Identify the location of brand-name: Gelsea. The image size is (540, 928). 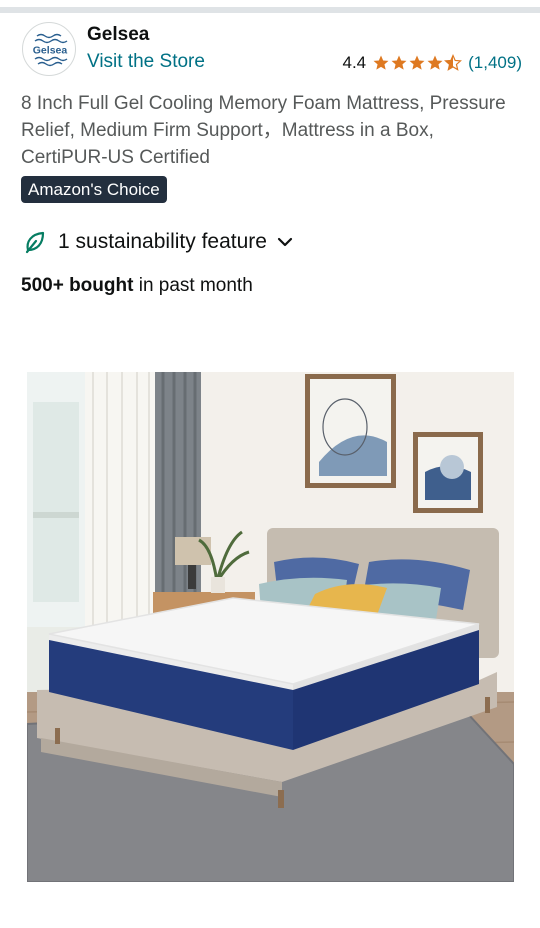
(118, 35).